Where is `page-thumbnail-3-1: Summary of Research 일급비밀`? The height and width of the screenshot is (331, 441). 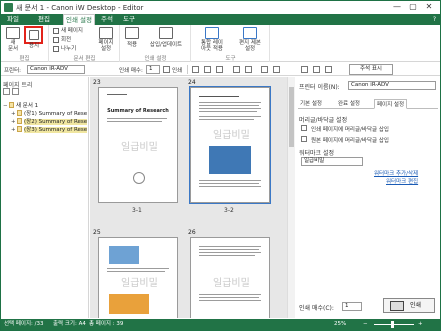
page-thumbnail-3-1: Summary of Research 일급비밀 is located at coordinates (138, 145).